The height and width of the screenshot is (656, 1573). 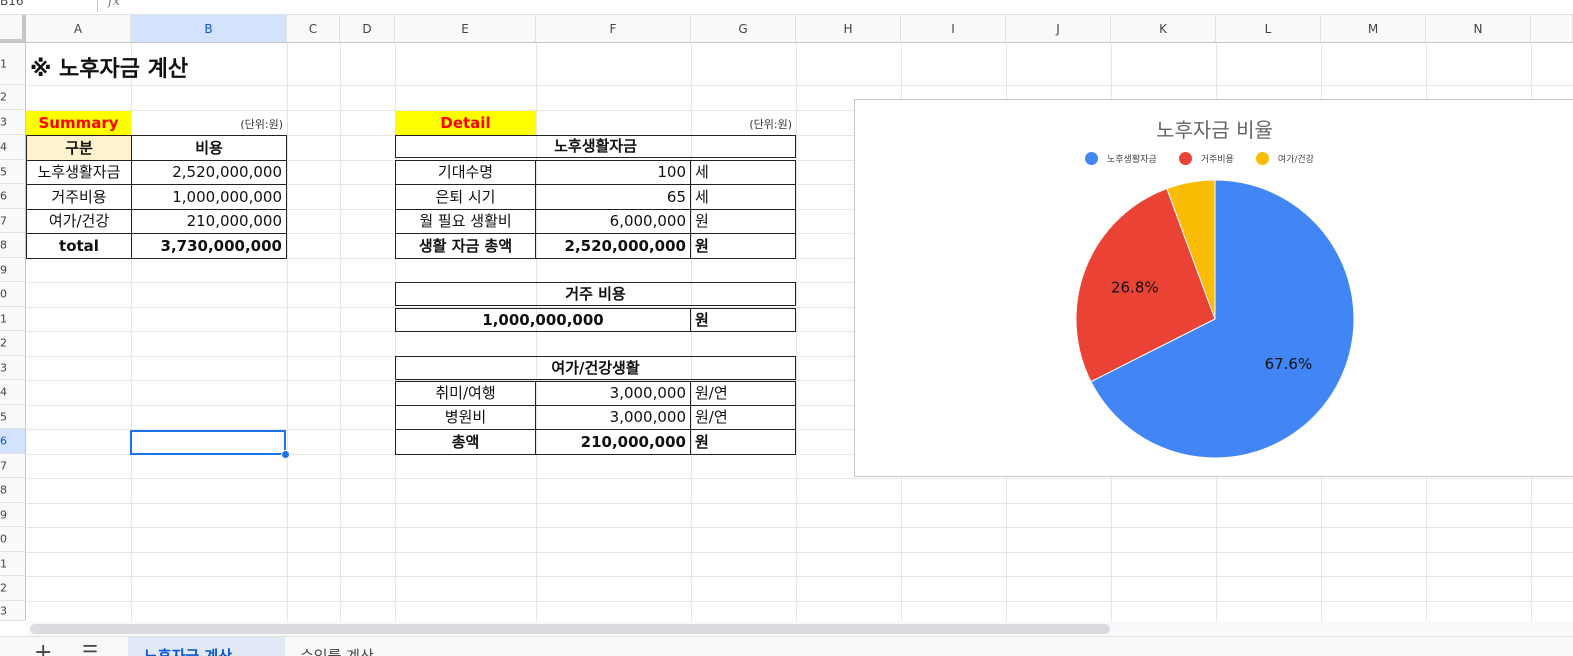 What do you see at coordinates (209, 172) in the screenshot?
I see `summary-row-1-value: 2,520,000,000` at bounding box center [209, 172].